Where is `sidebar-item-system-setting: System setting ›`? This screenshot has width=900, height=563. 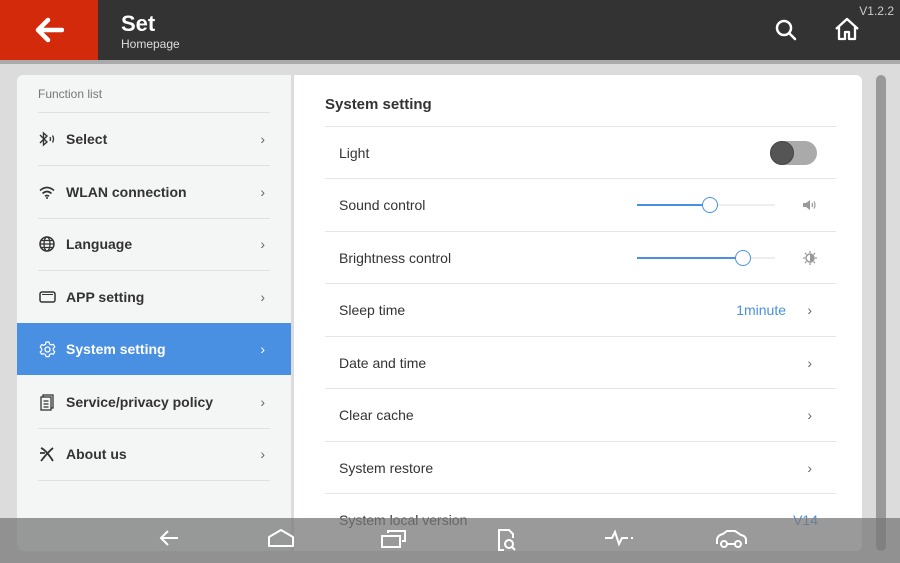 sidebar-item-system-setting: System setting › is located at coordinates (154, 349).